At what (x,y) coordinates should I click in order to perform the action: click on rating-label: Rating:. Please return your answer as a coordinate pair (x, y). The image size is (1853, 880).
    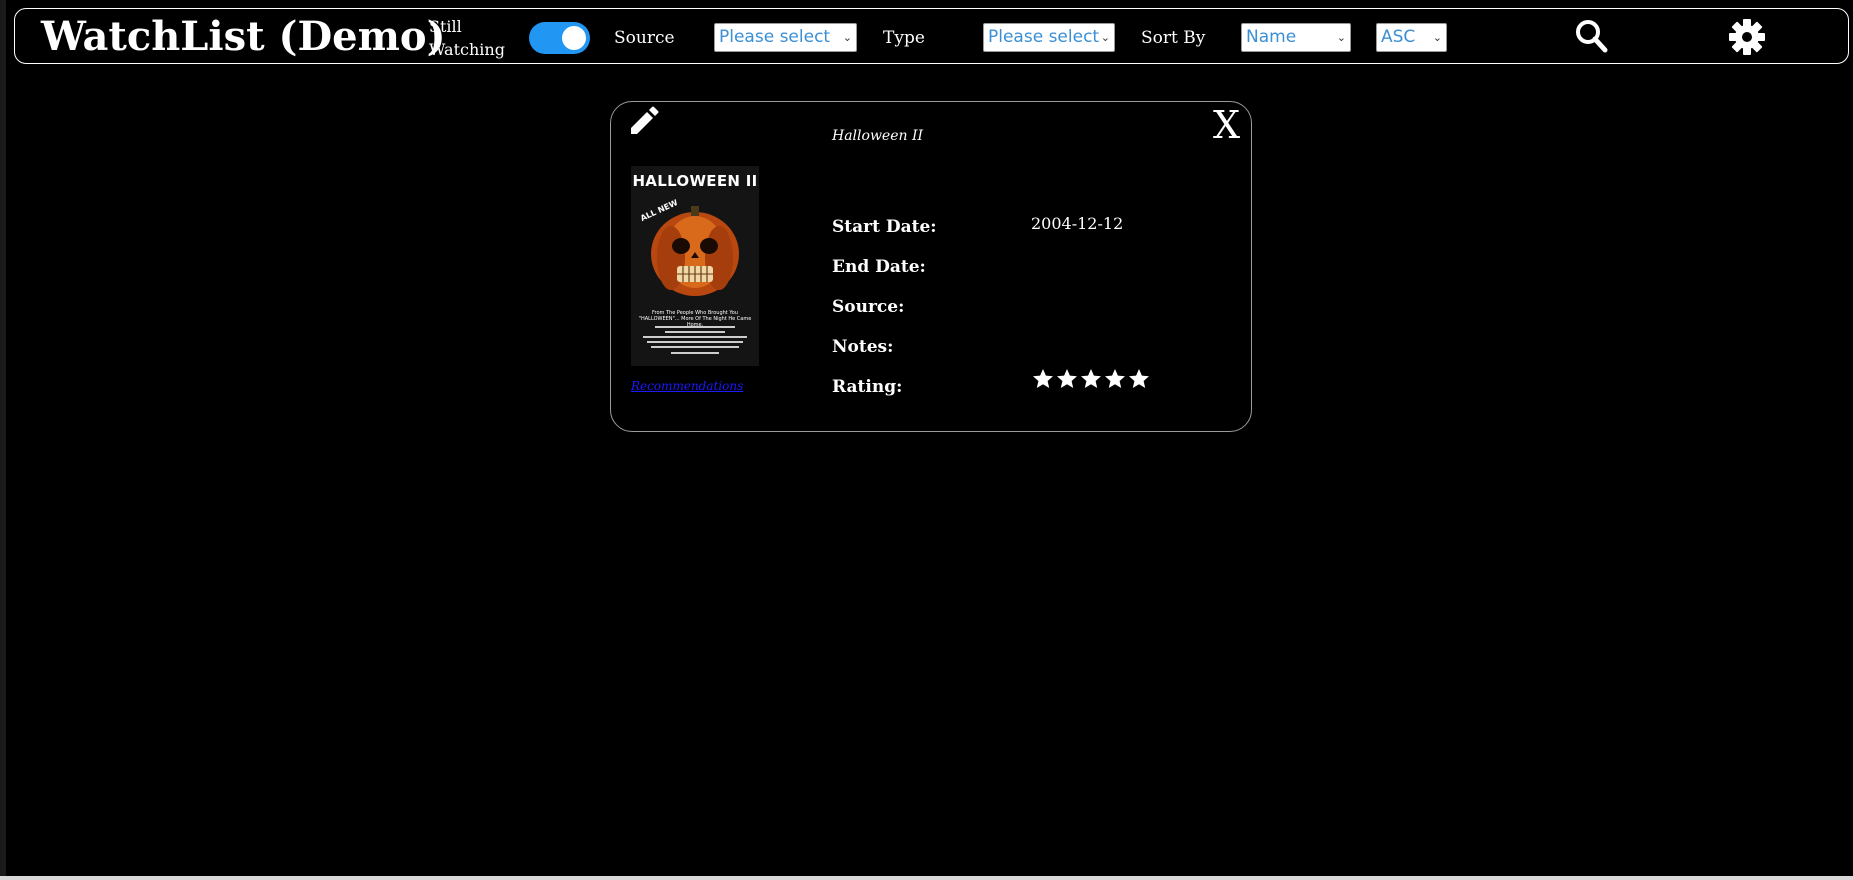
    Looking at the image, I should click on (867, 387).